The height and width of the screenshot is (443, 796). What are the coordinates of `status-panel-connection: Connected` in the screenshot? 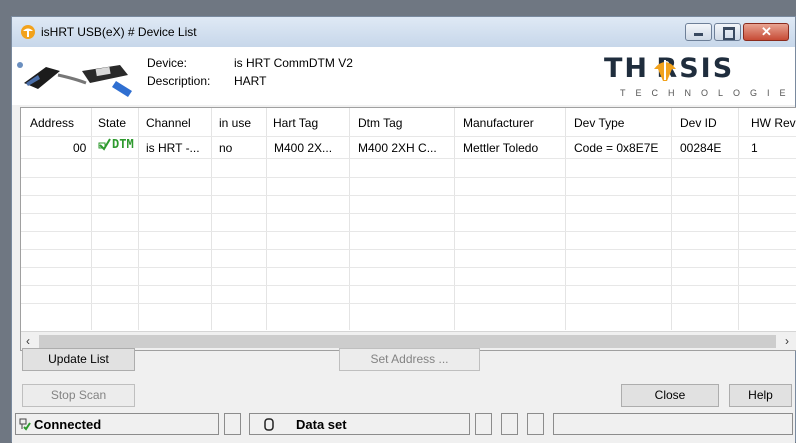 It's located at (117, 424).